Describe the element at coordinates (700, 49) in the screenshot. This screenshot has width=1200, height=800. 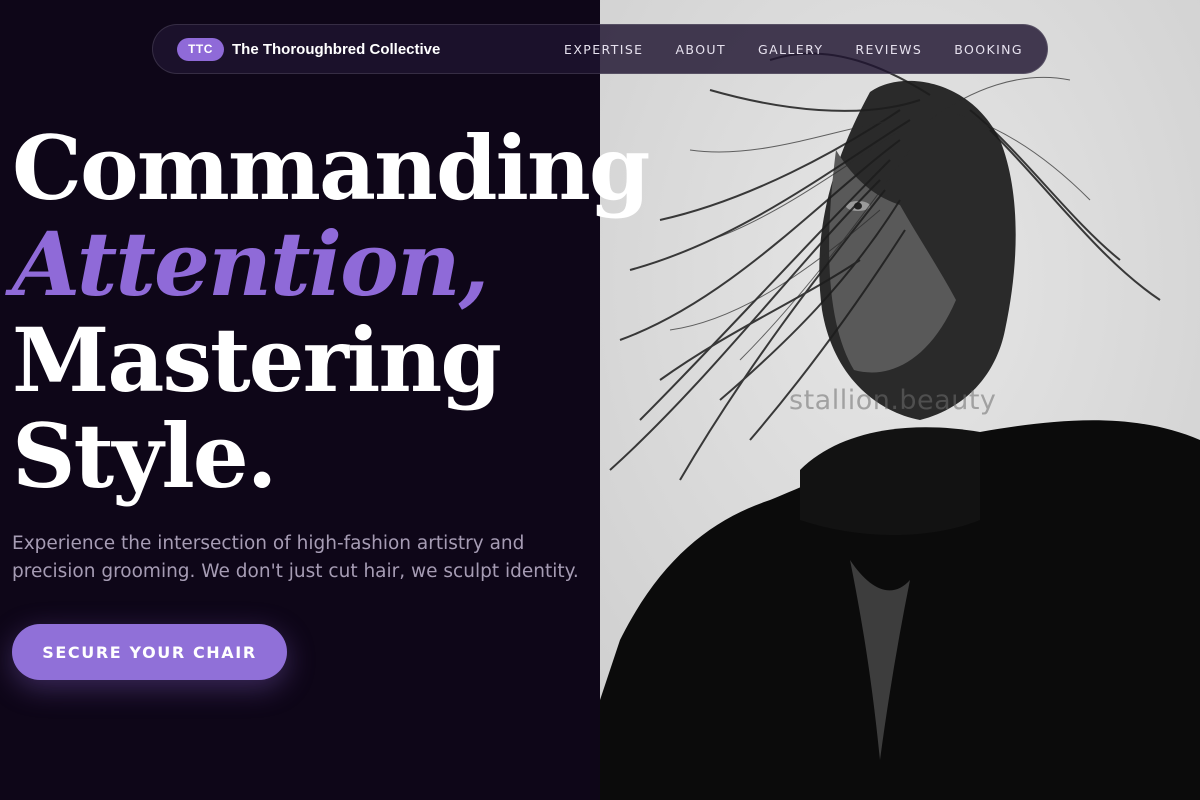
I see `nav-link-about: ABOUT` at that location.